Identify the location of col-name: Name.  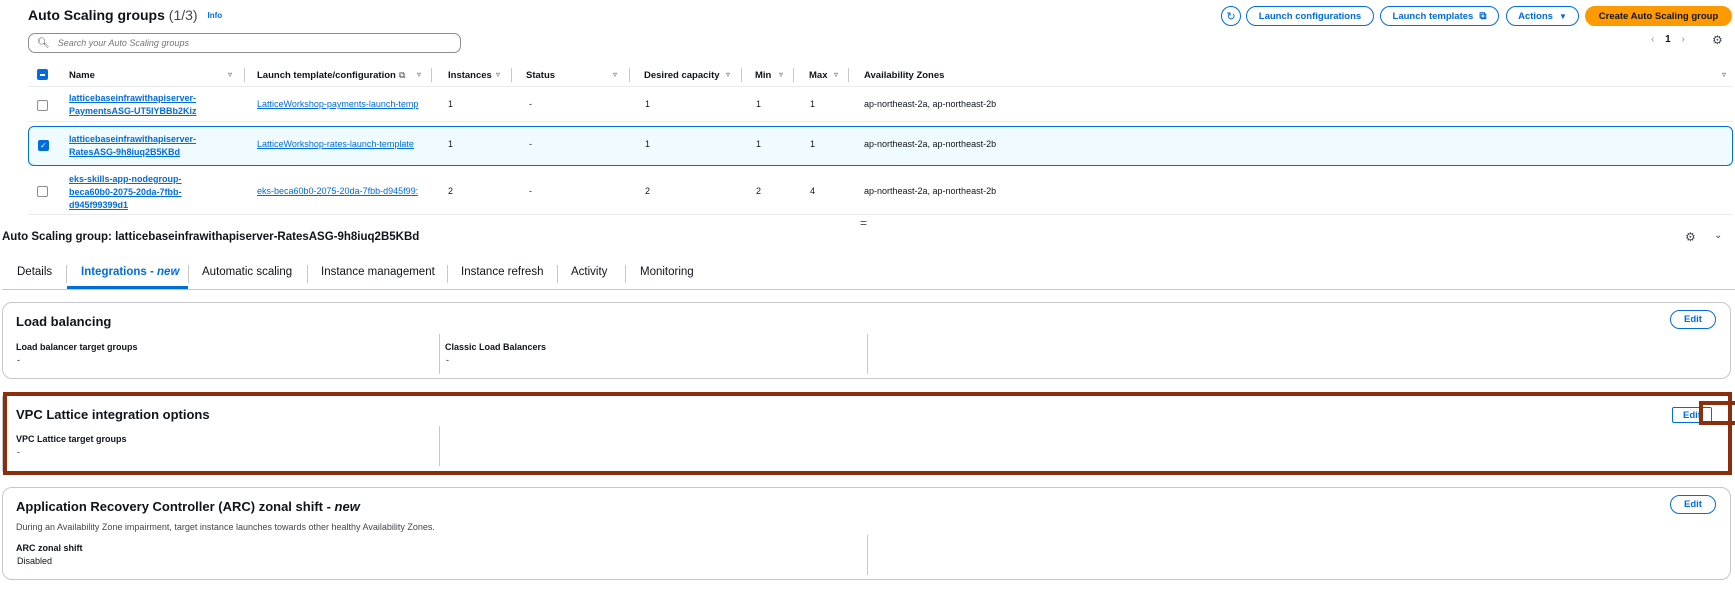
(82, 75).